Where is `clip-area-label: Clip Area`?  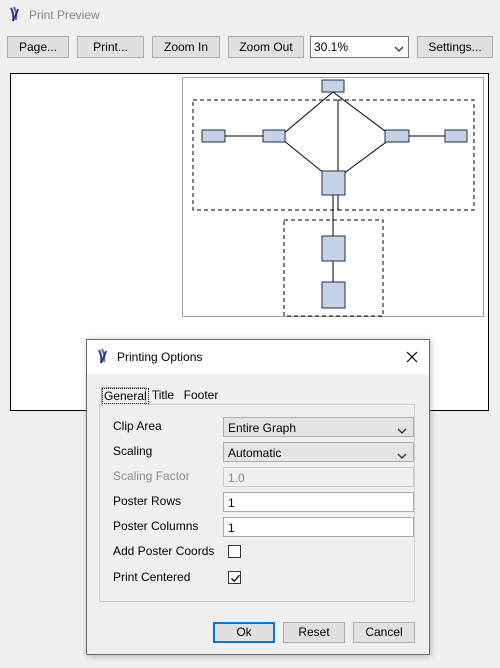
clip-area-label: Clip Area is located at coordinates (137, 426).